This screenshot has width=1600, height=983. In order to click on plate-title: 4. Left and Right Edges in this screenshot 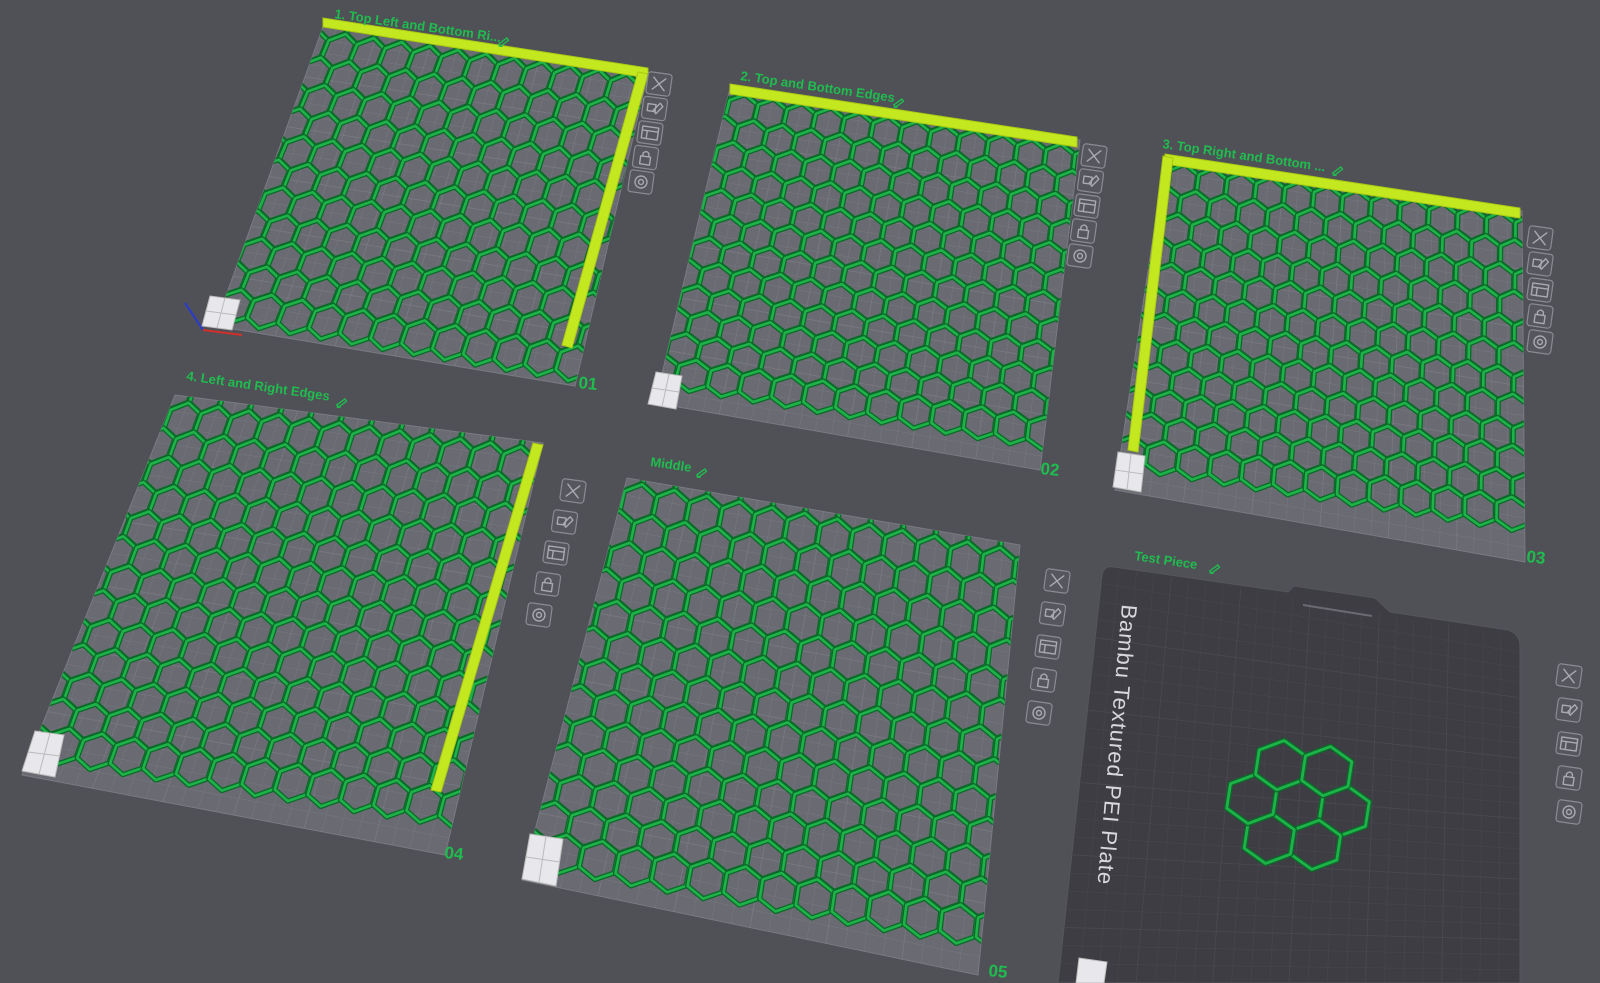, I will do `click(258, 385)`.